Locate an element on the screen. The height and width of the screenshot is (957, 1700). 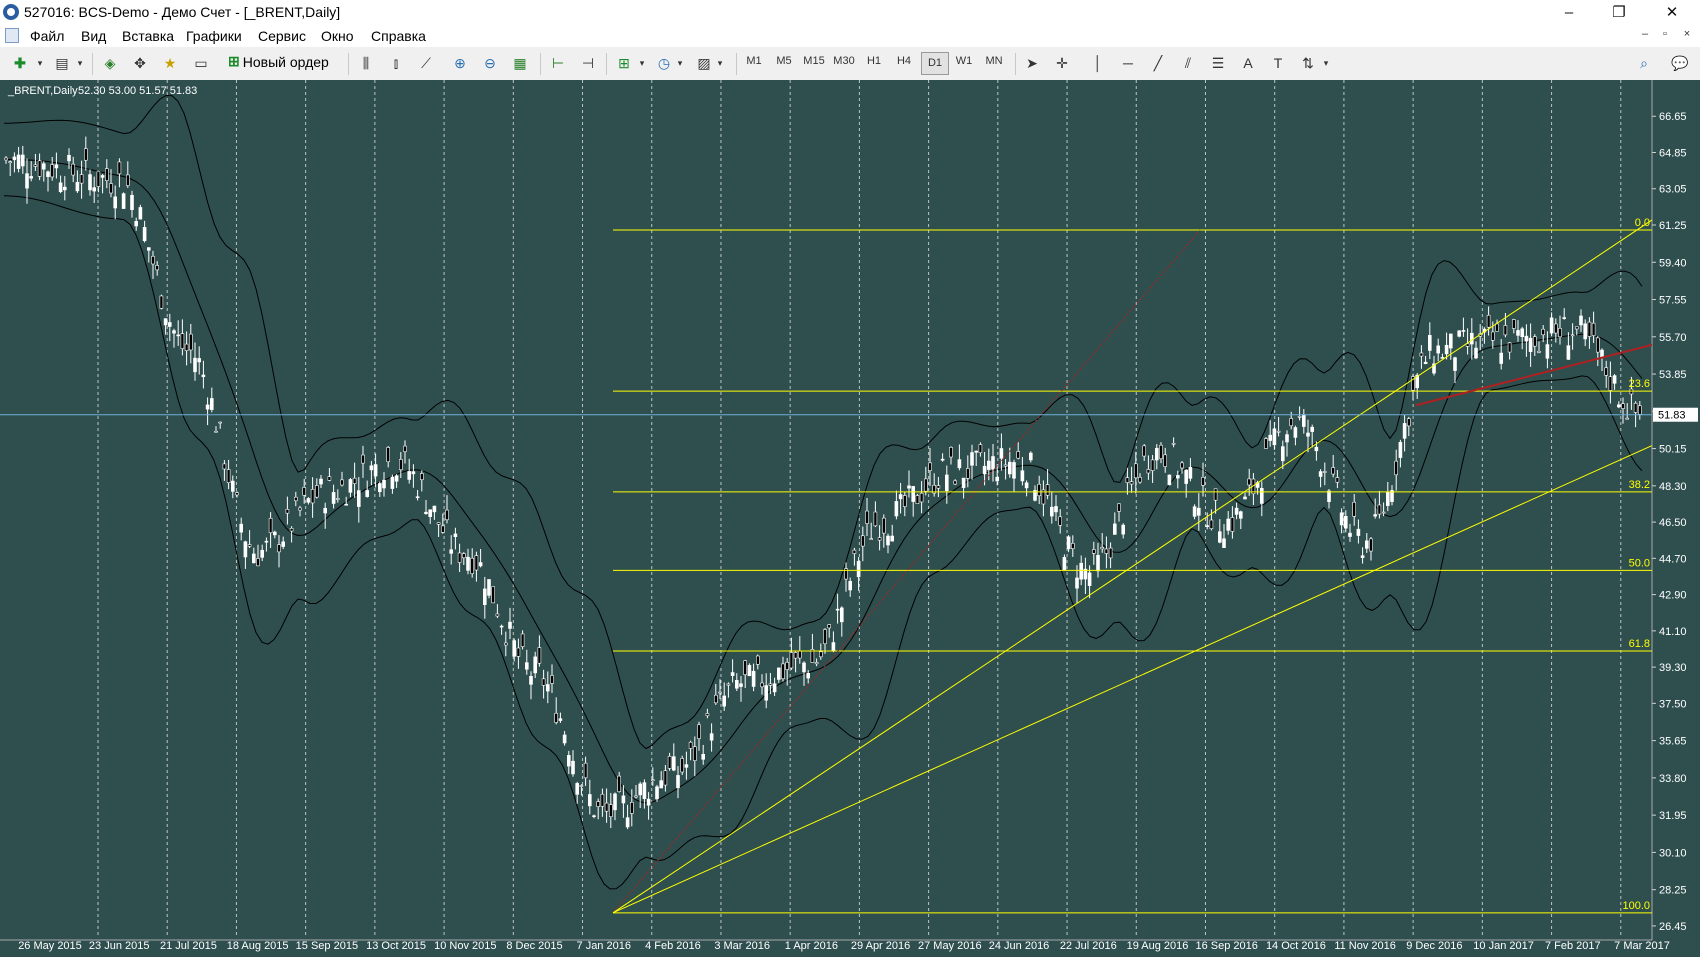
timeframe-h1: H1 is located at coordinates (874, 61).